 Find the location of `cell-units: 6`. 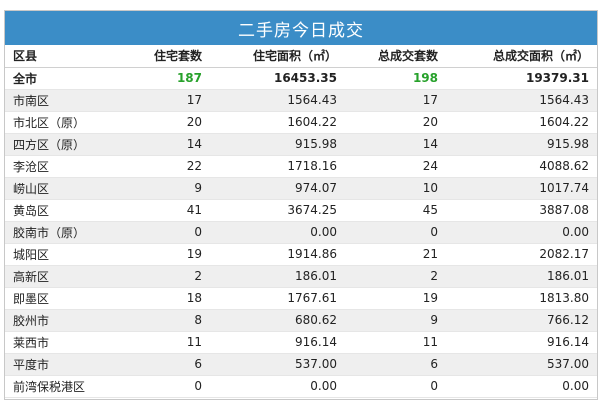

cell-units: 6 is located at coordinates (169, 364).